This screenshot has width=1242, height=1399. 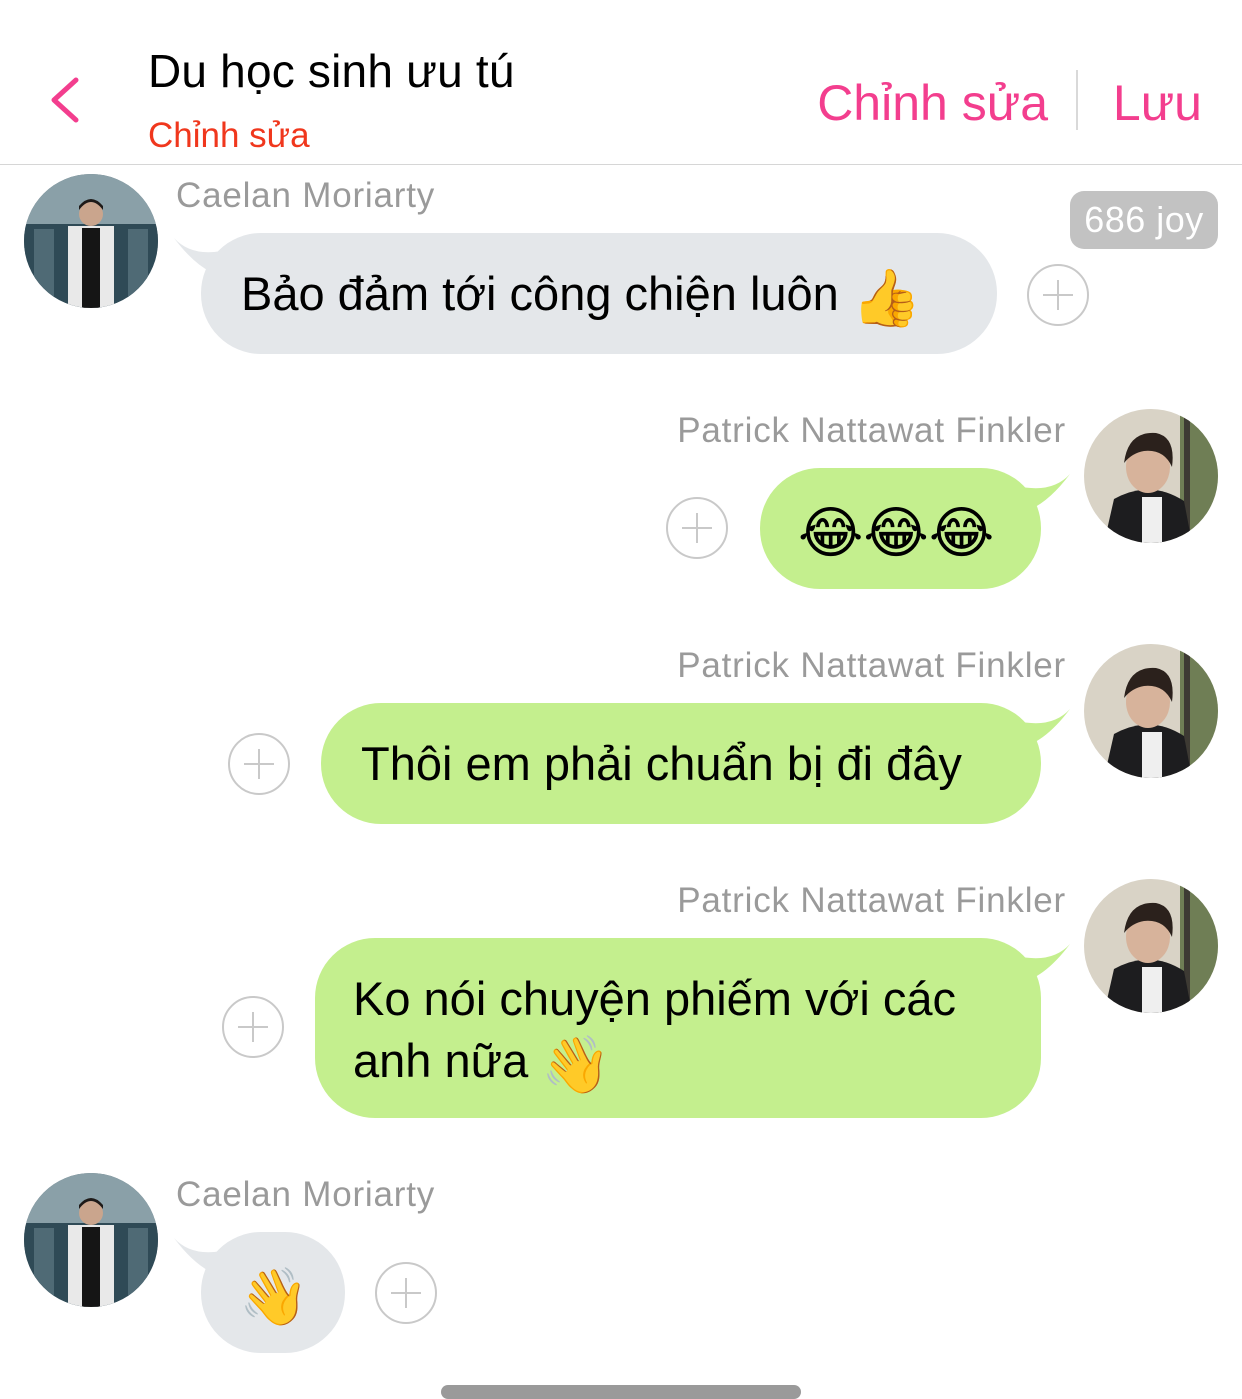 What do you see at coordinates (441, 1060) in the screenshot?
I see `message-text-line-2: anh nữa` at bounding box center [441, 1060].